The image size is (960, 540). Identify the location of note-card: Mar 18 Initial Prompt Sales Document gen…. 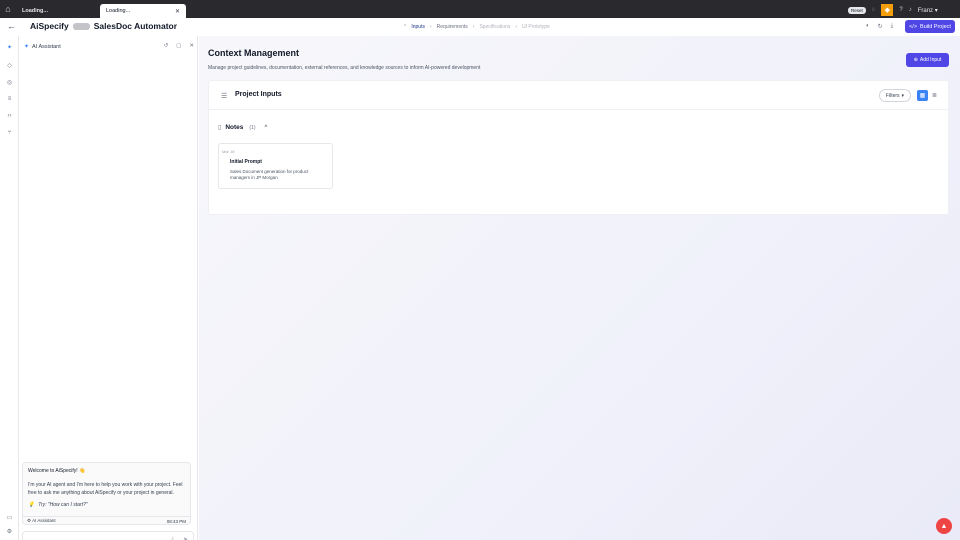
(275, 166).